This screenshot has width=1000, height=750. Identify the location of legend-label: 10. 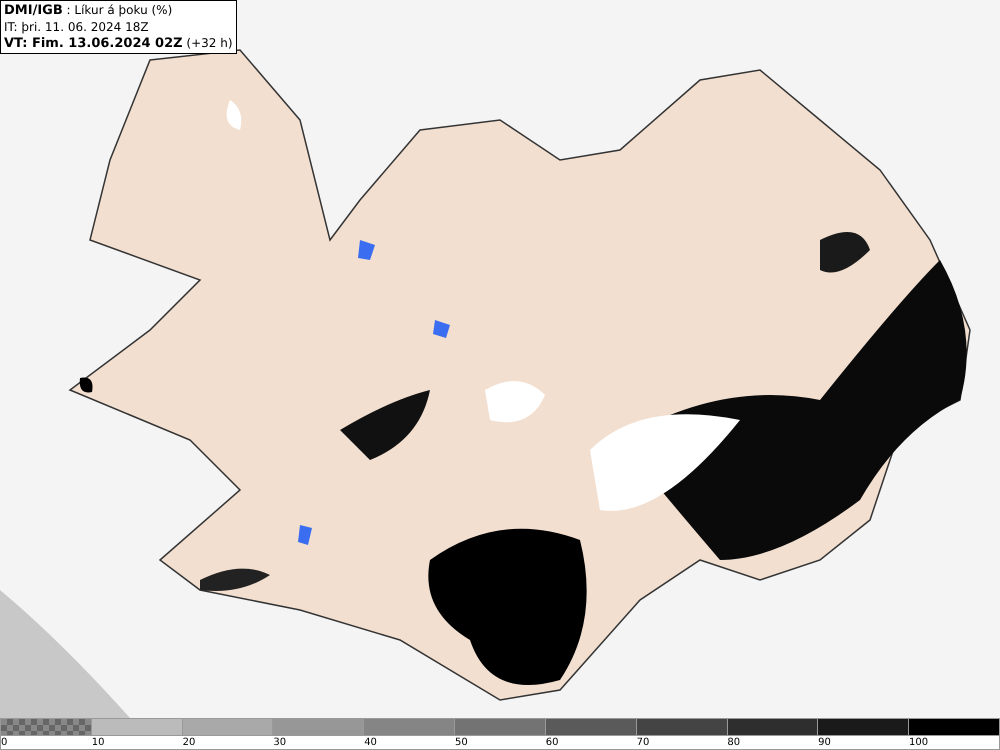
(99, 742).